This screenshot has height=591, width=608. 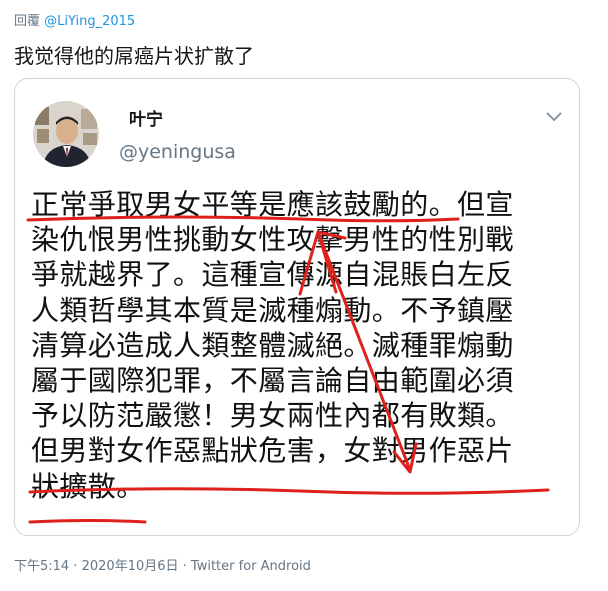 What do you see at coordinates (177, 152) in the screenshot?
I see `quoted-author-handle: @yeningusa` at bounding box center [177, 152].